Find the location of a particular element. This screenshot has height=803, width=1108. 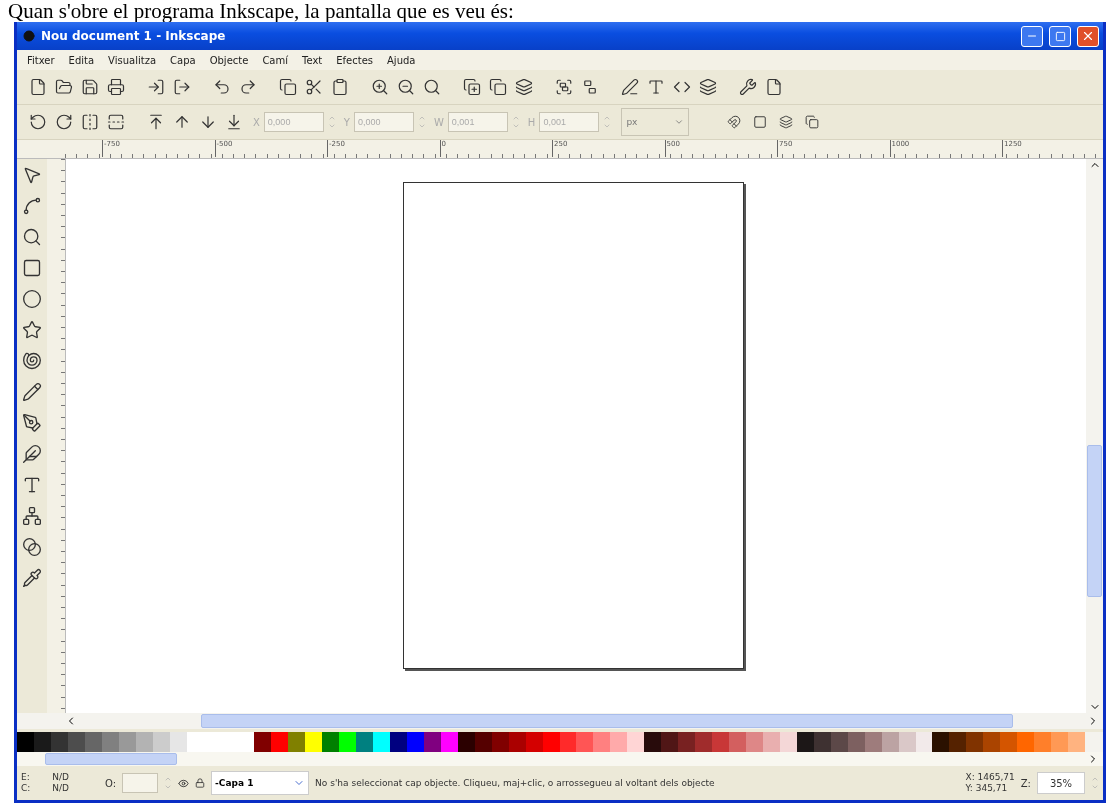

inkscape-icon is located at coordinates (29, 36).